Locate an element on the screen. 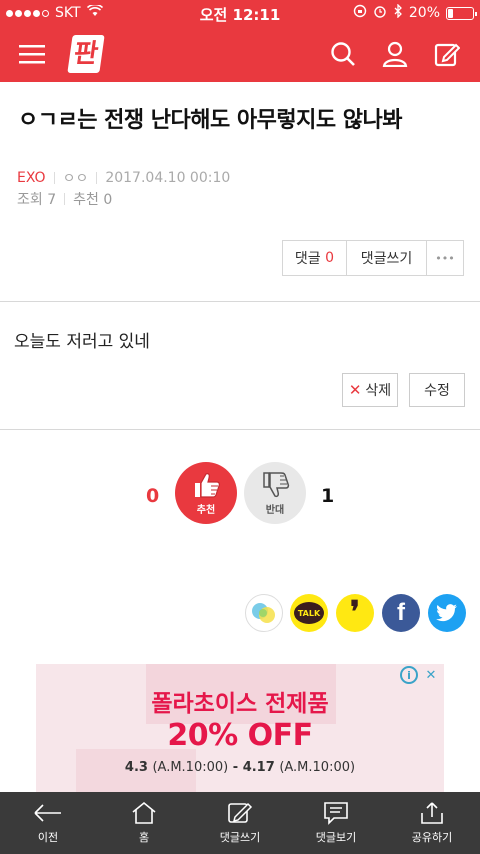 Image resolution: width=480 pixels, height=854 pixels. post-body: 오늘도 저러고 있네 is located at coordinates (82, 342).